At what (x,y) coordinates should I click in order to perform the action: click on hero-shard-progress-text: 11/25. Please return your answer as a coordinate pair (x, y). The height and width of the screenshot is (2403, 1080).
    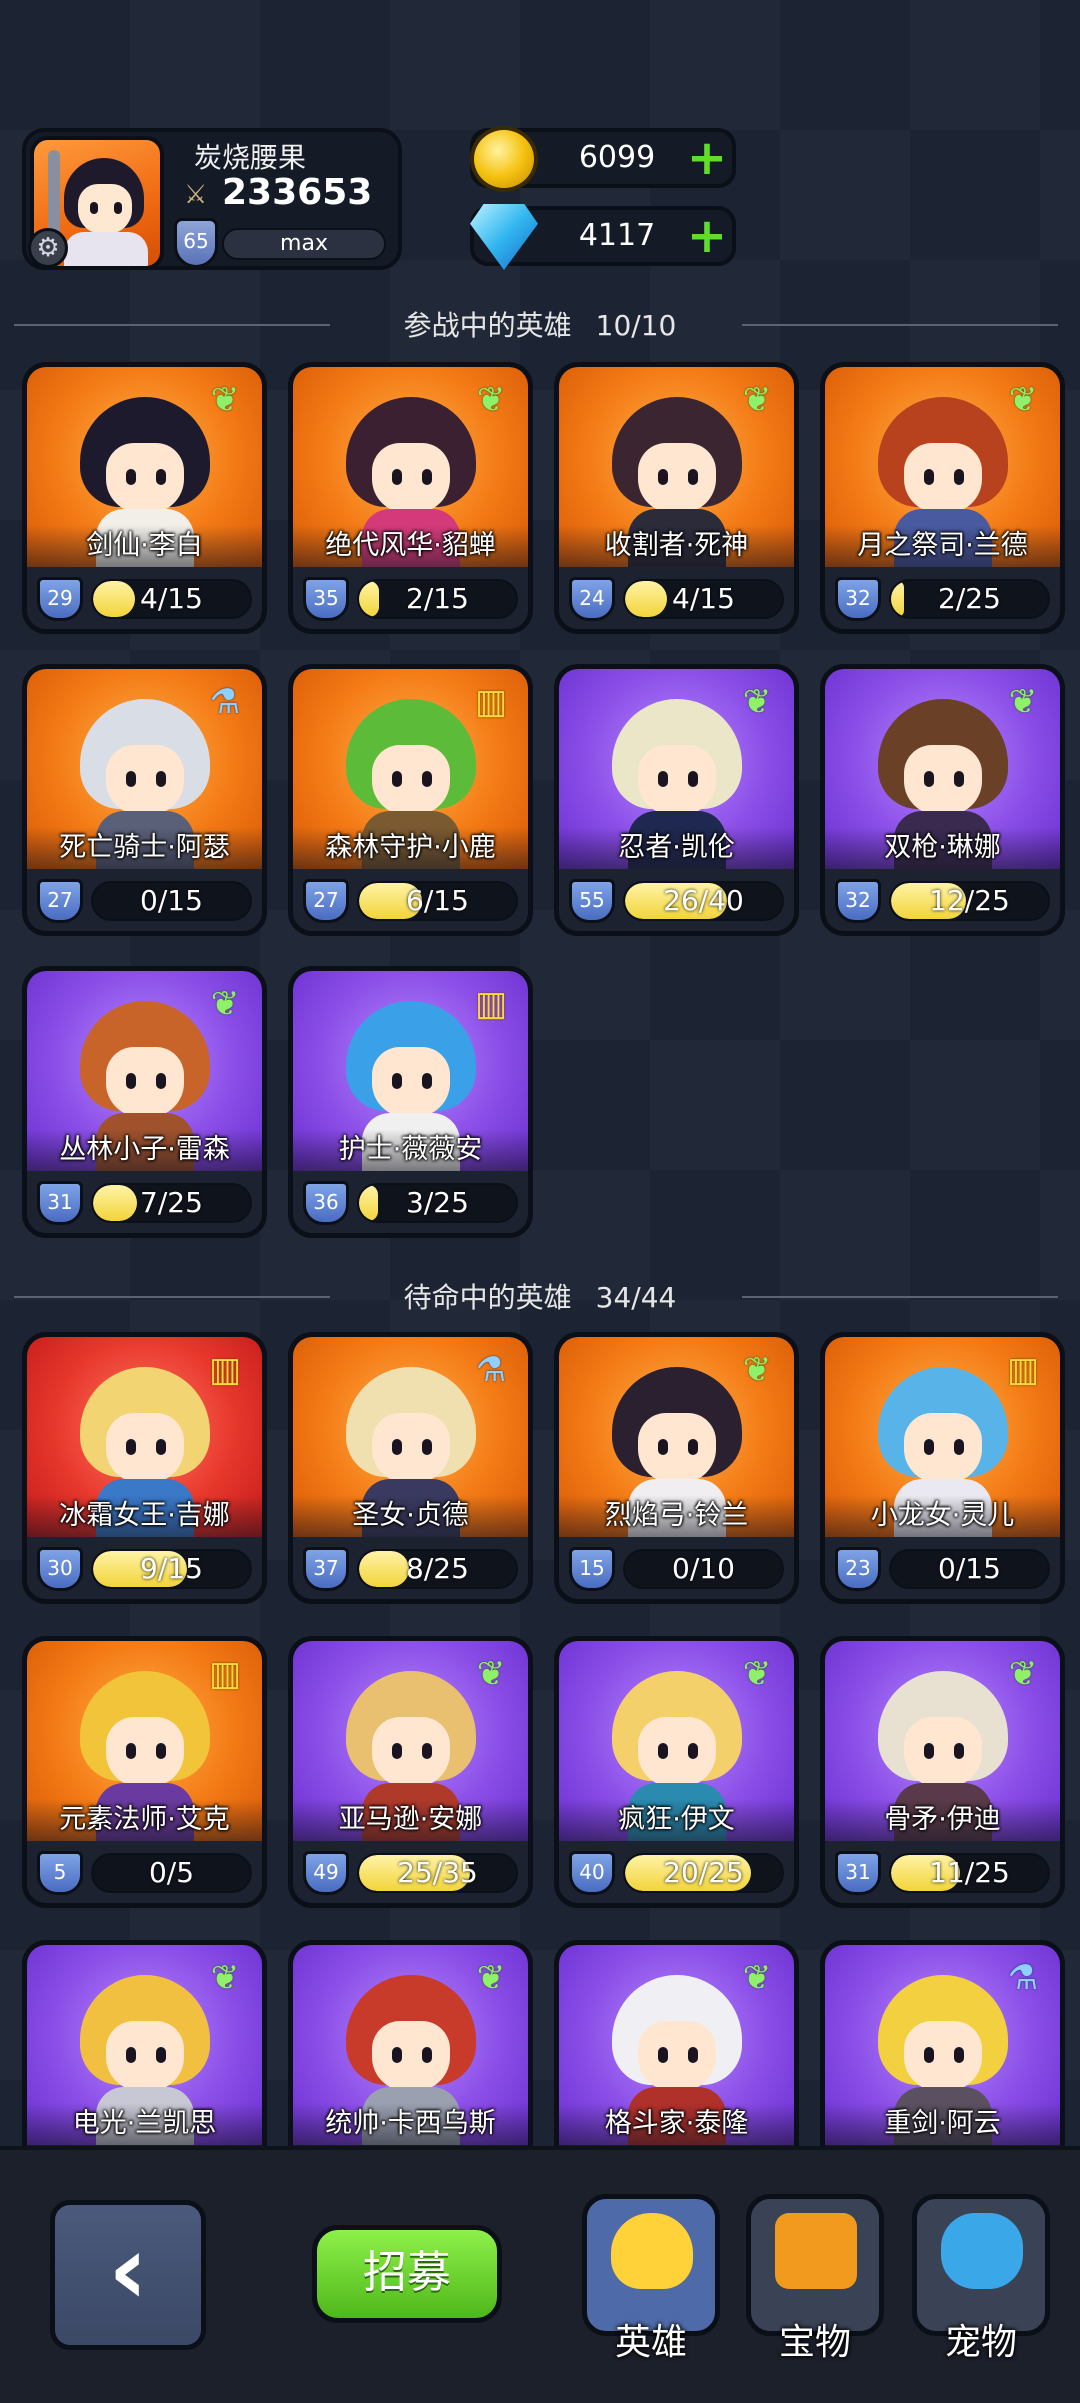
    Looking at the image, I should click on (969, 1872).